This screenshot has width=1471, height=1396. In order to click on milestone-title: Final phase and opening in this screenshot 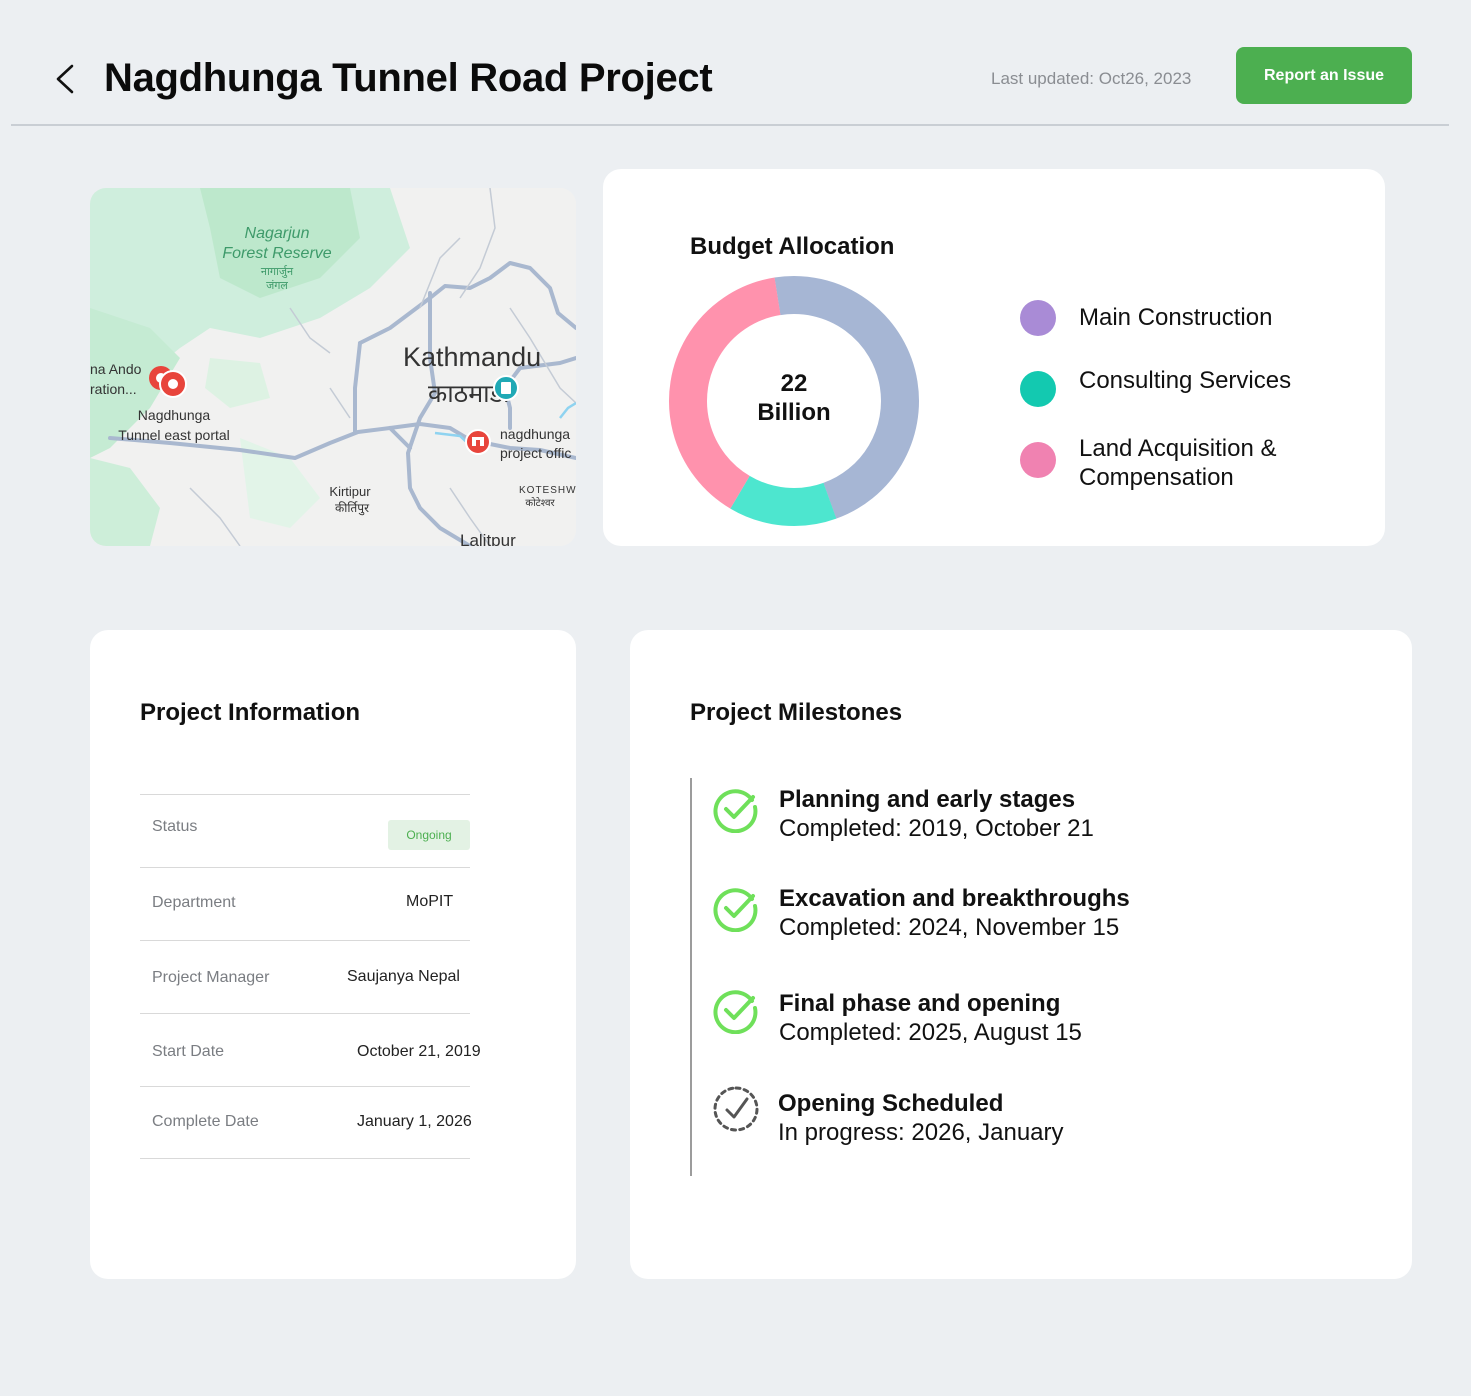, I will do `click(920, 1003)`.